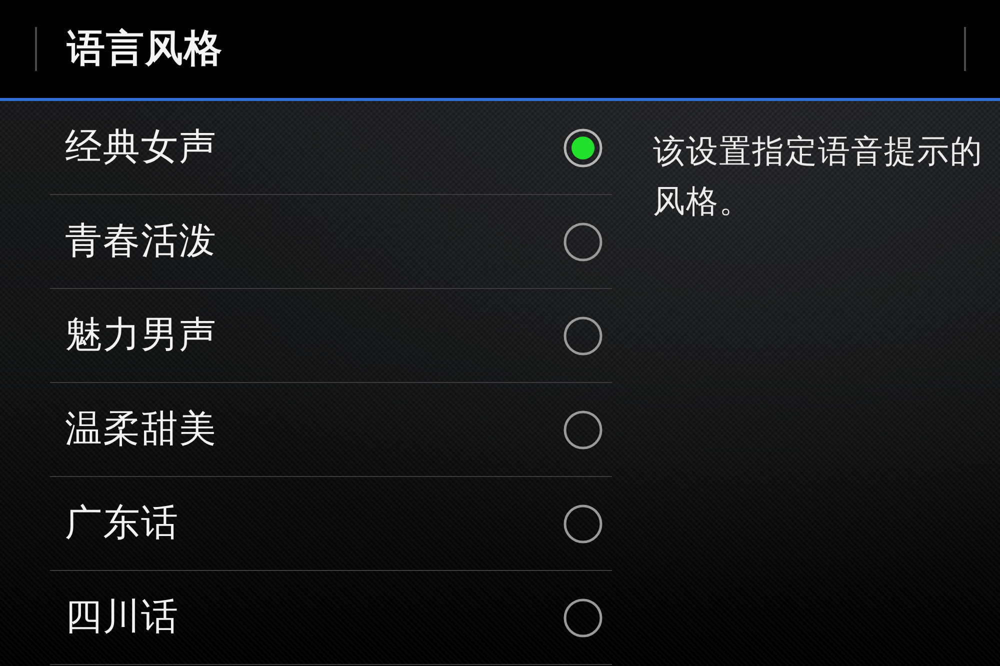  Describe the element at coordinates (818, 151) in the screenshot. I see `description-text: 该设置指定语音提示的` at that location.